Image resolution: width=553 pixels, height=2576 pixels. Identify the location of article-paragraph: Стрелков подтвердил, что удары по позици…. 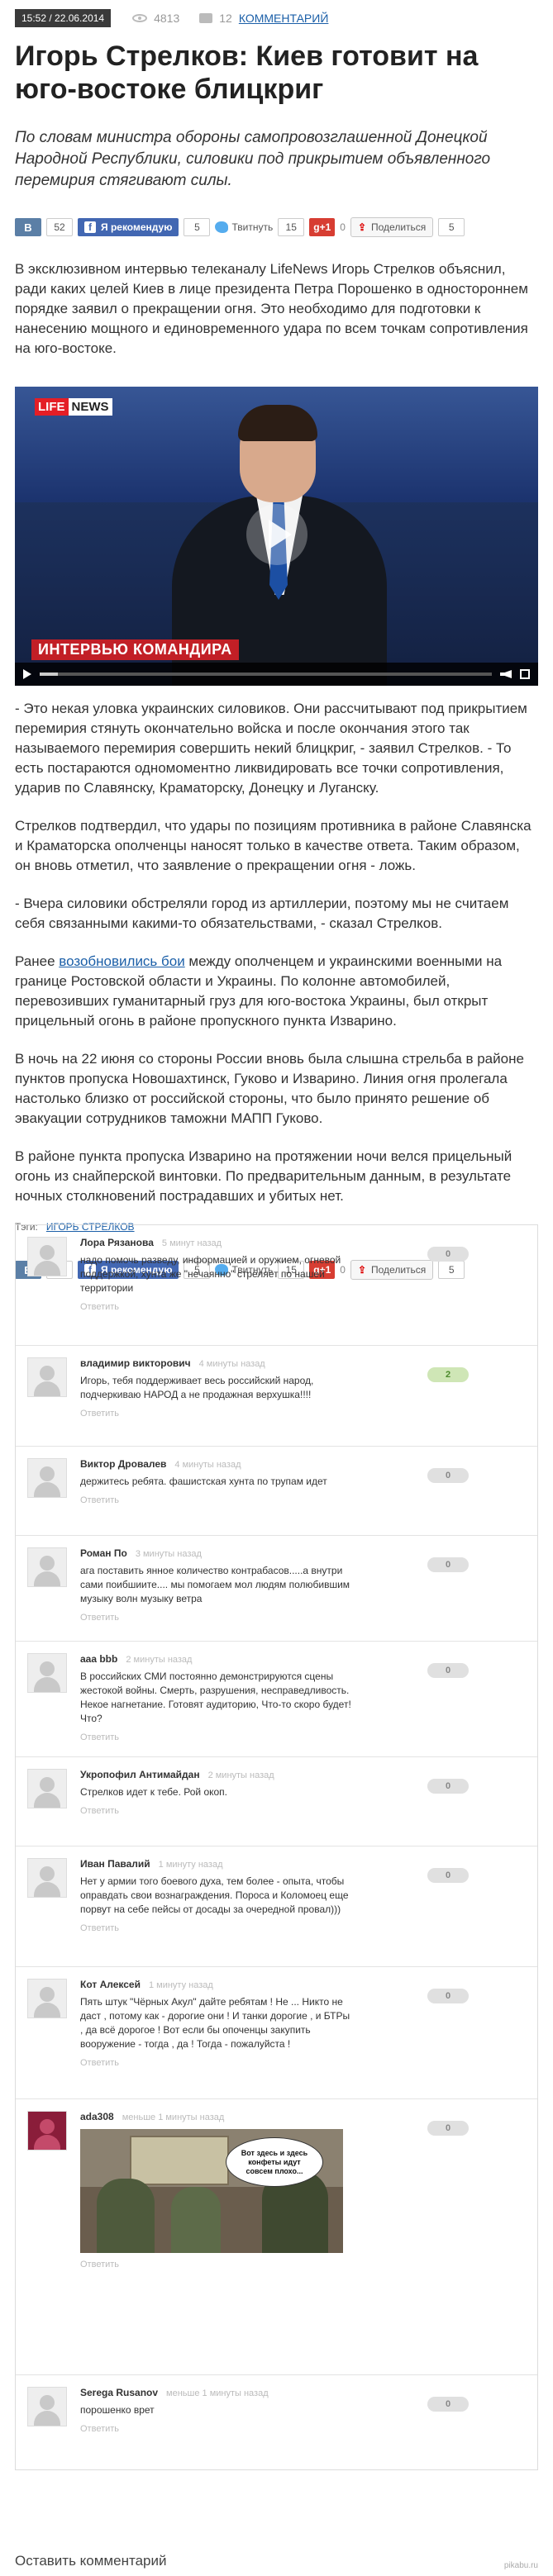
(273, 845).